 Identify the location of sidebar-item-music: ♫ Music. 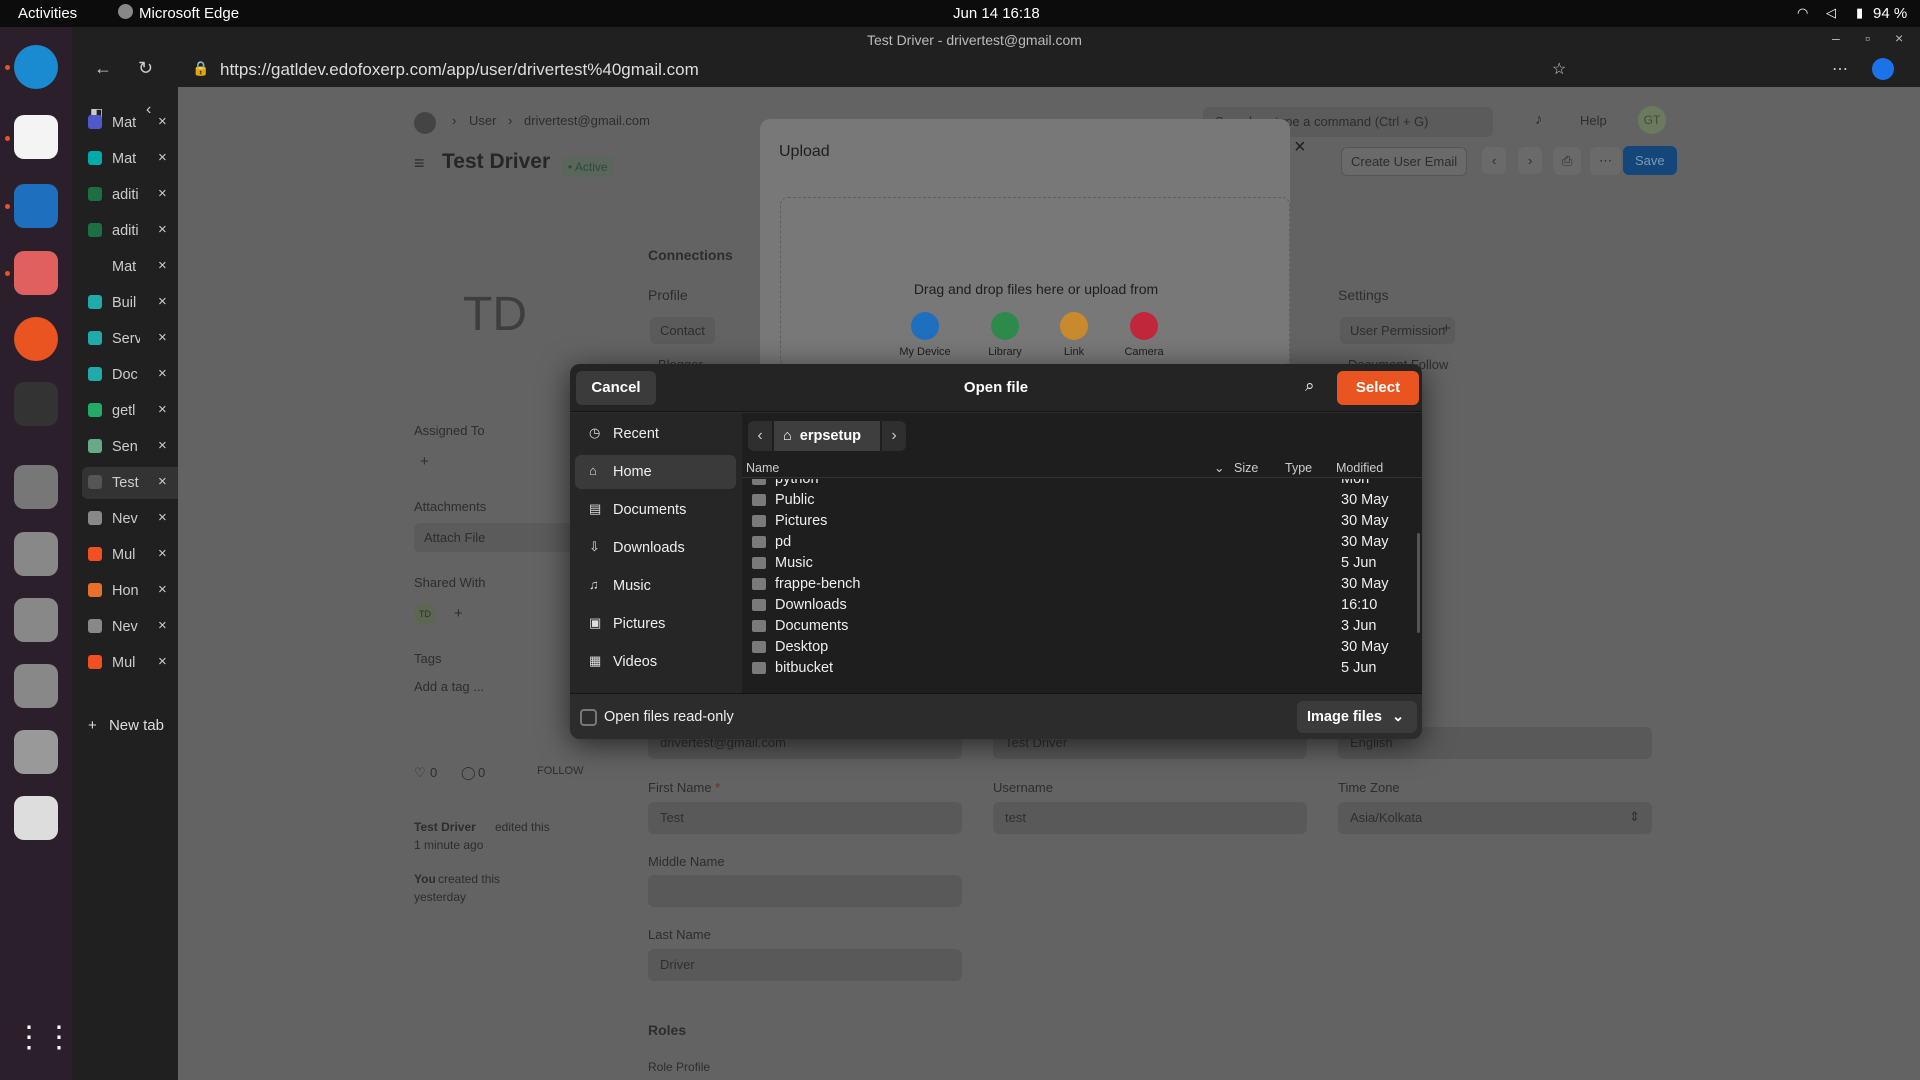
(655, 586).